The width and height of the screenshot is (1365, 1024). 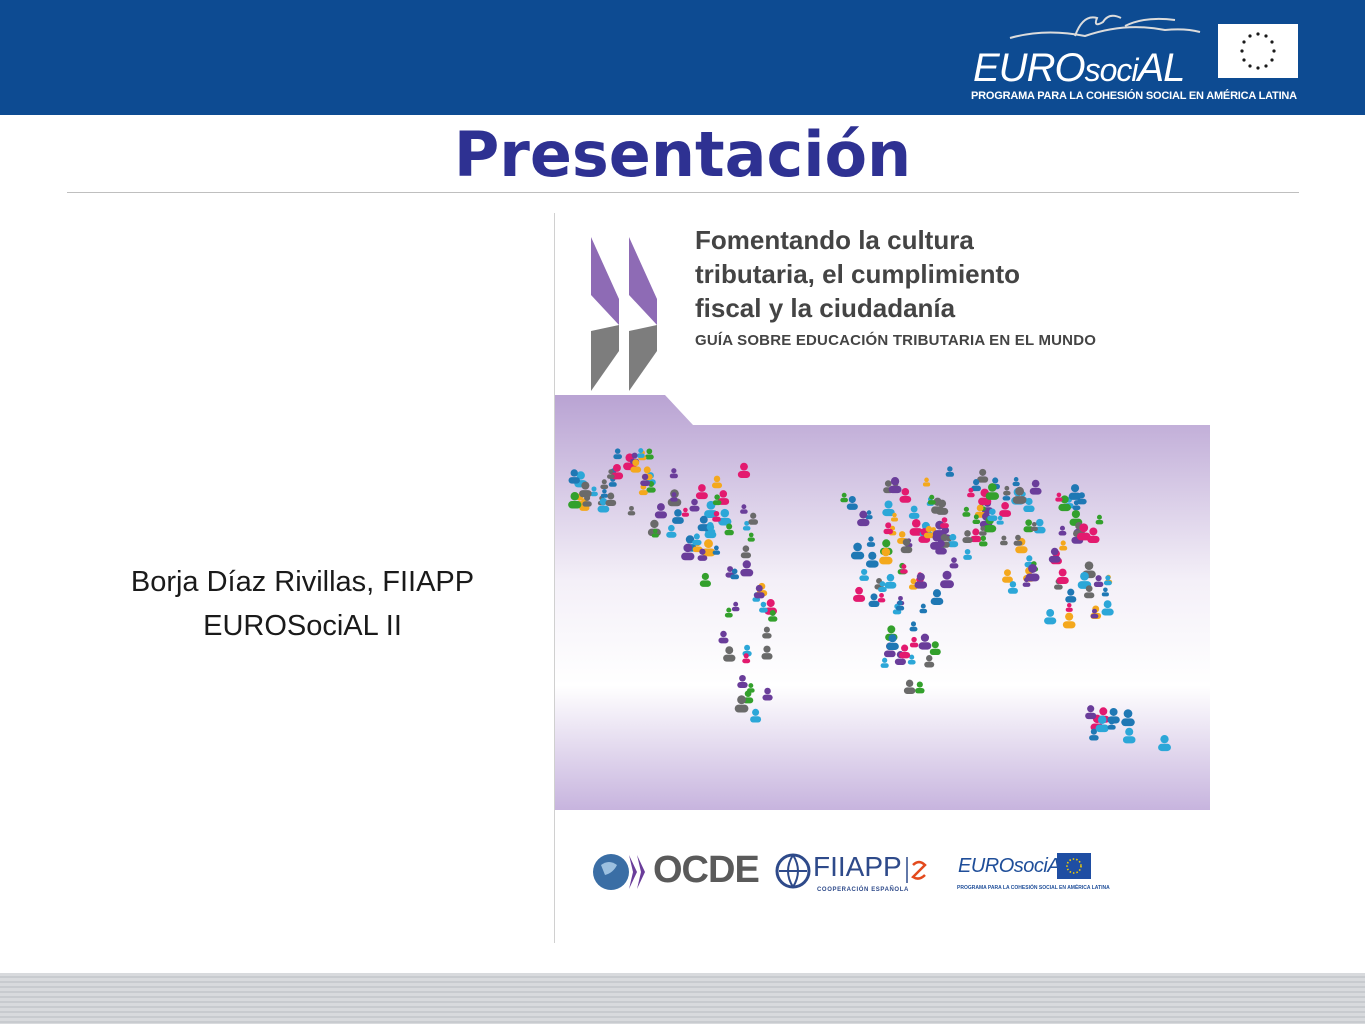 I want to click on fiiapp-logo-subtitle: COOPERACIÓN ESPAÑOLA, so click(x=863, y=890).